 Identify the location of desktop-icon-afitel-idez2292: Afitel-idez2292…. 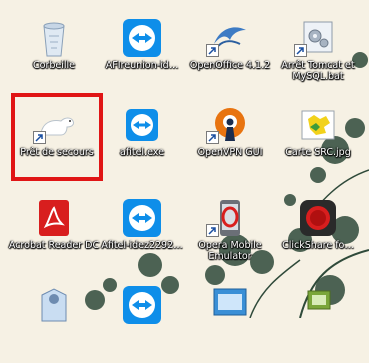
(142, 236).